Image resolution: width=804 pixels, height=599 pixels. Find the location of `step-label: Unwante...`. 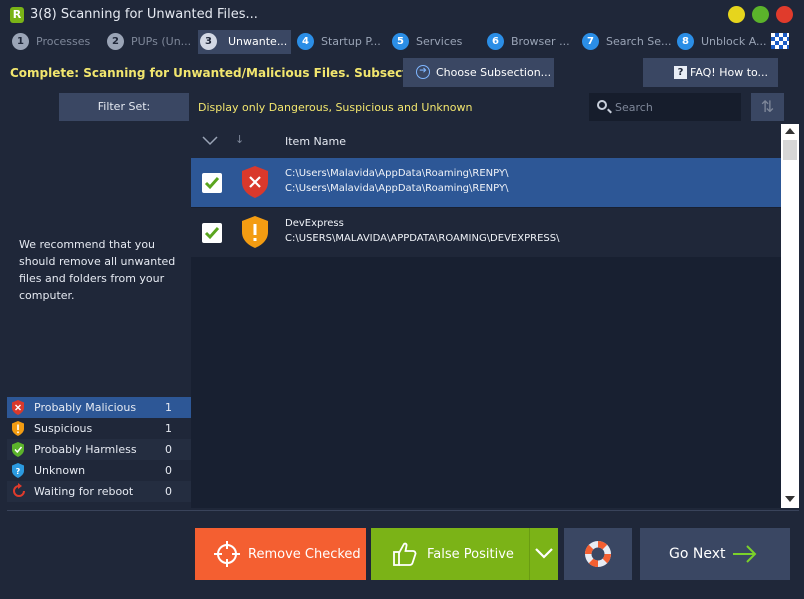

step-label: Unwante... is located at coordinates (258, 41).